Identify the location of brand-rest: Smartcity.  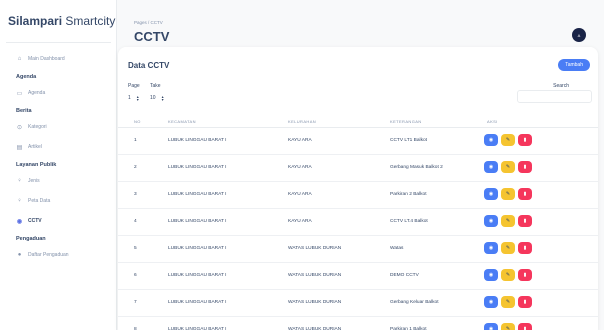
(89, 21).